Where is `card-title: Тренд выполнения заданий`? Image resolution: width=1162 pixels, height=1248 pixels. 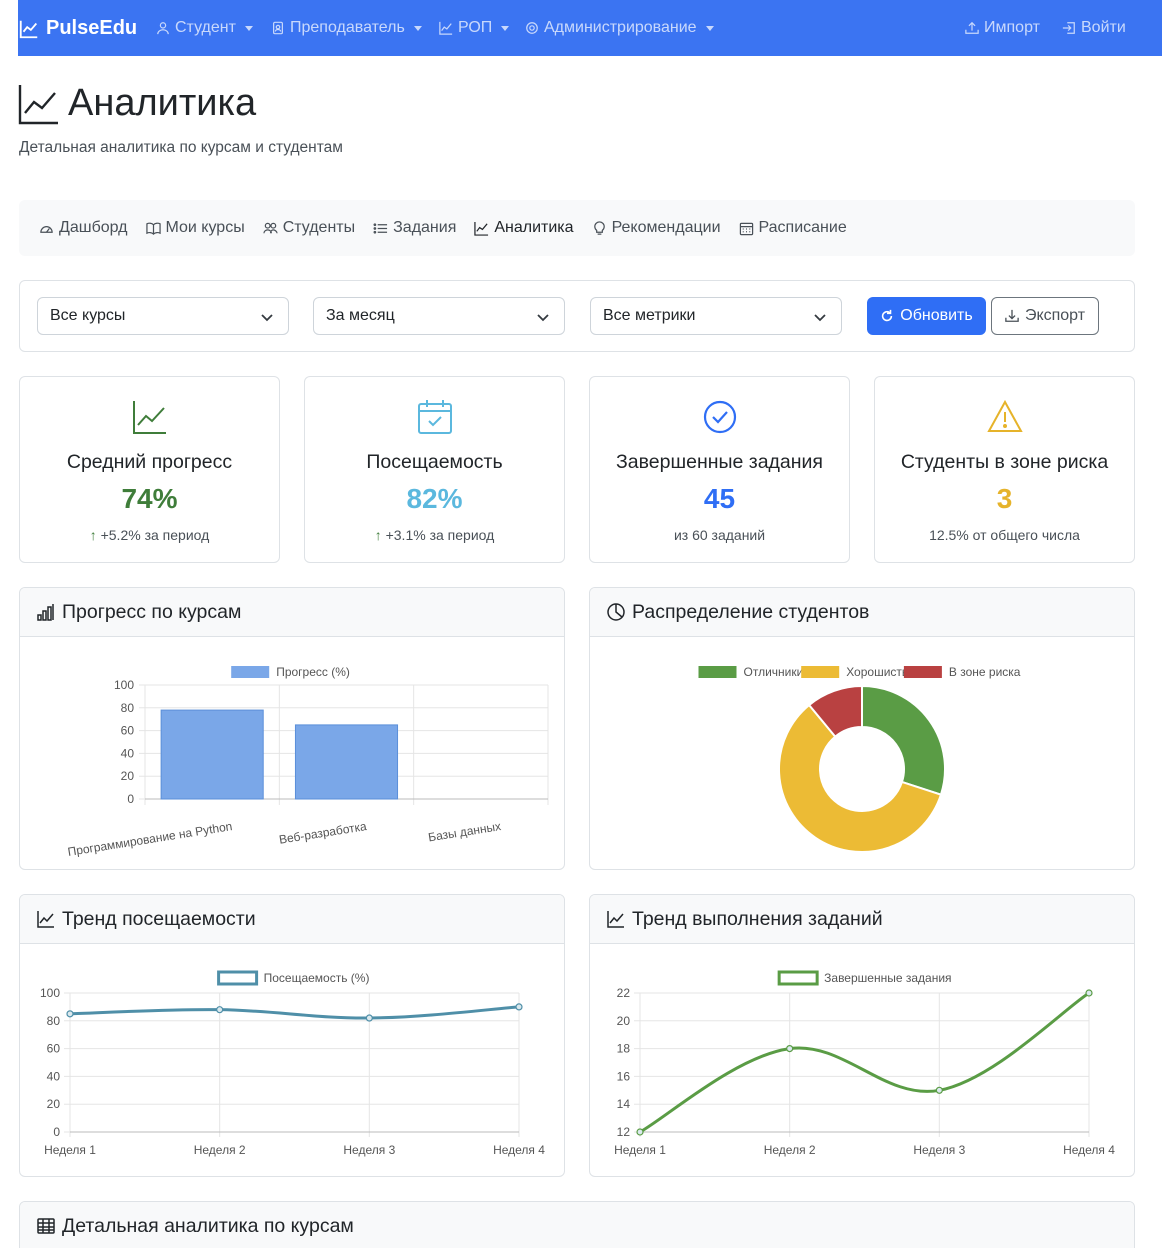 card-title: Тренд выполнения заданий is located at coordinates (757, 918).